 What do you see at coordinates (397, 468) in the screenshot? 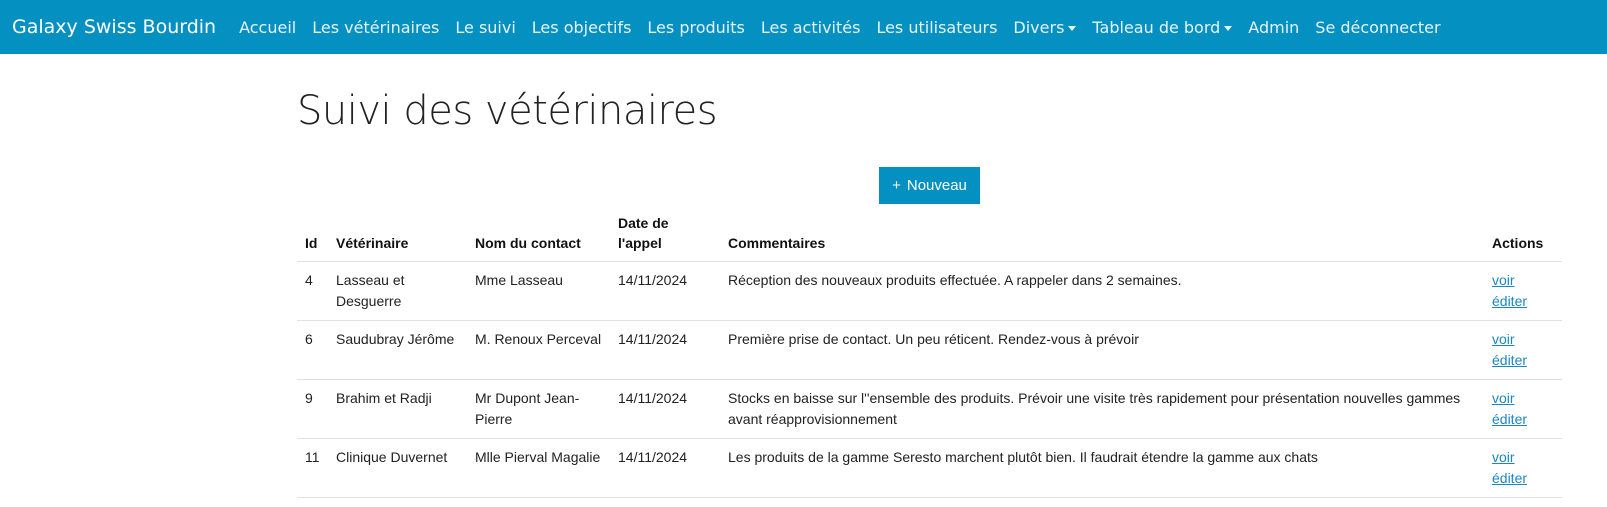
I see `cell-vet: Clinique Duvernet` at bounding box center [397, 468].